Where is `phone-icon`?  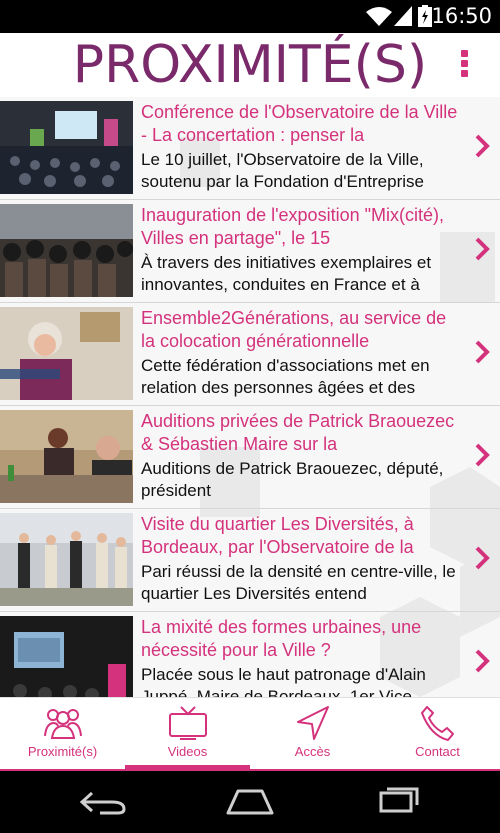 phone-icon is located at coordinates (437, 723).